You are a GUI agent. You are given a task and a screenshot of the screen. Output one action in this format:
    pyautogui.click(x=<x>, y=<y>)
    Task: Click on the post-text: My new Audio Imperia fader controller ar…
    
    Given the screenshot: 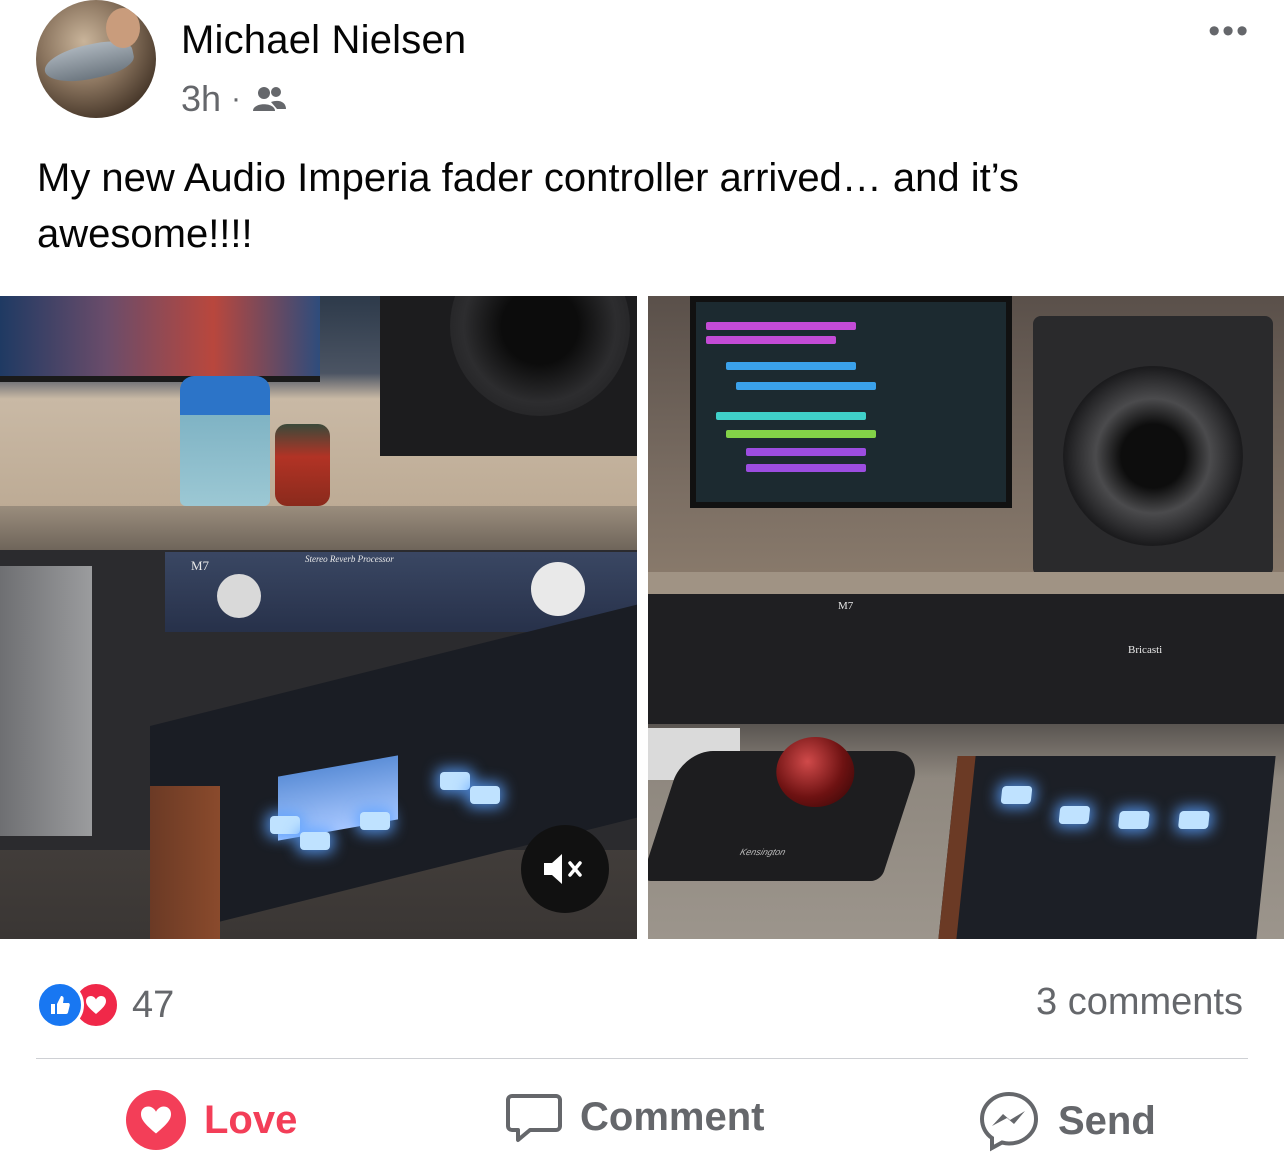 What is the action you would take?
    pyautogui.click(x=528, y=206)
    